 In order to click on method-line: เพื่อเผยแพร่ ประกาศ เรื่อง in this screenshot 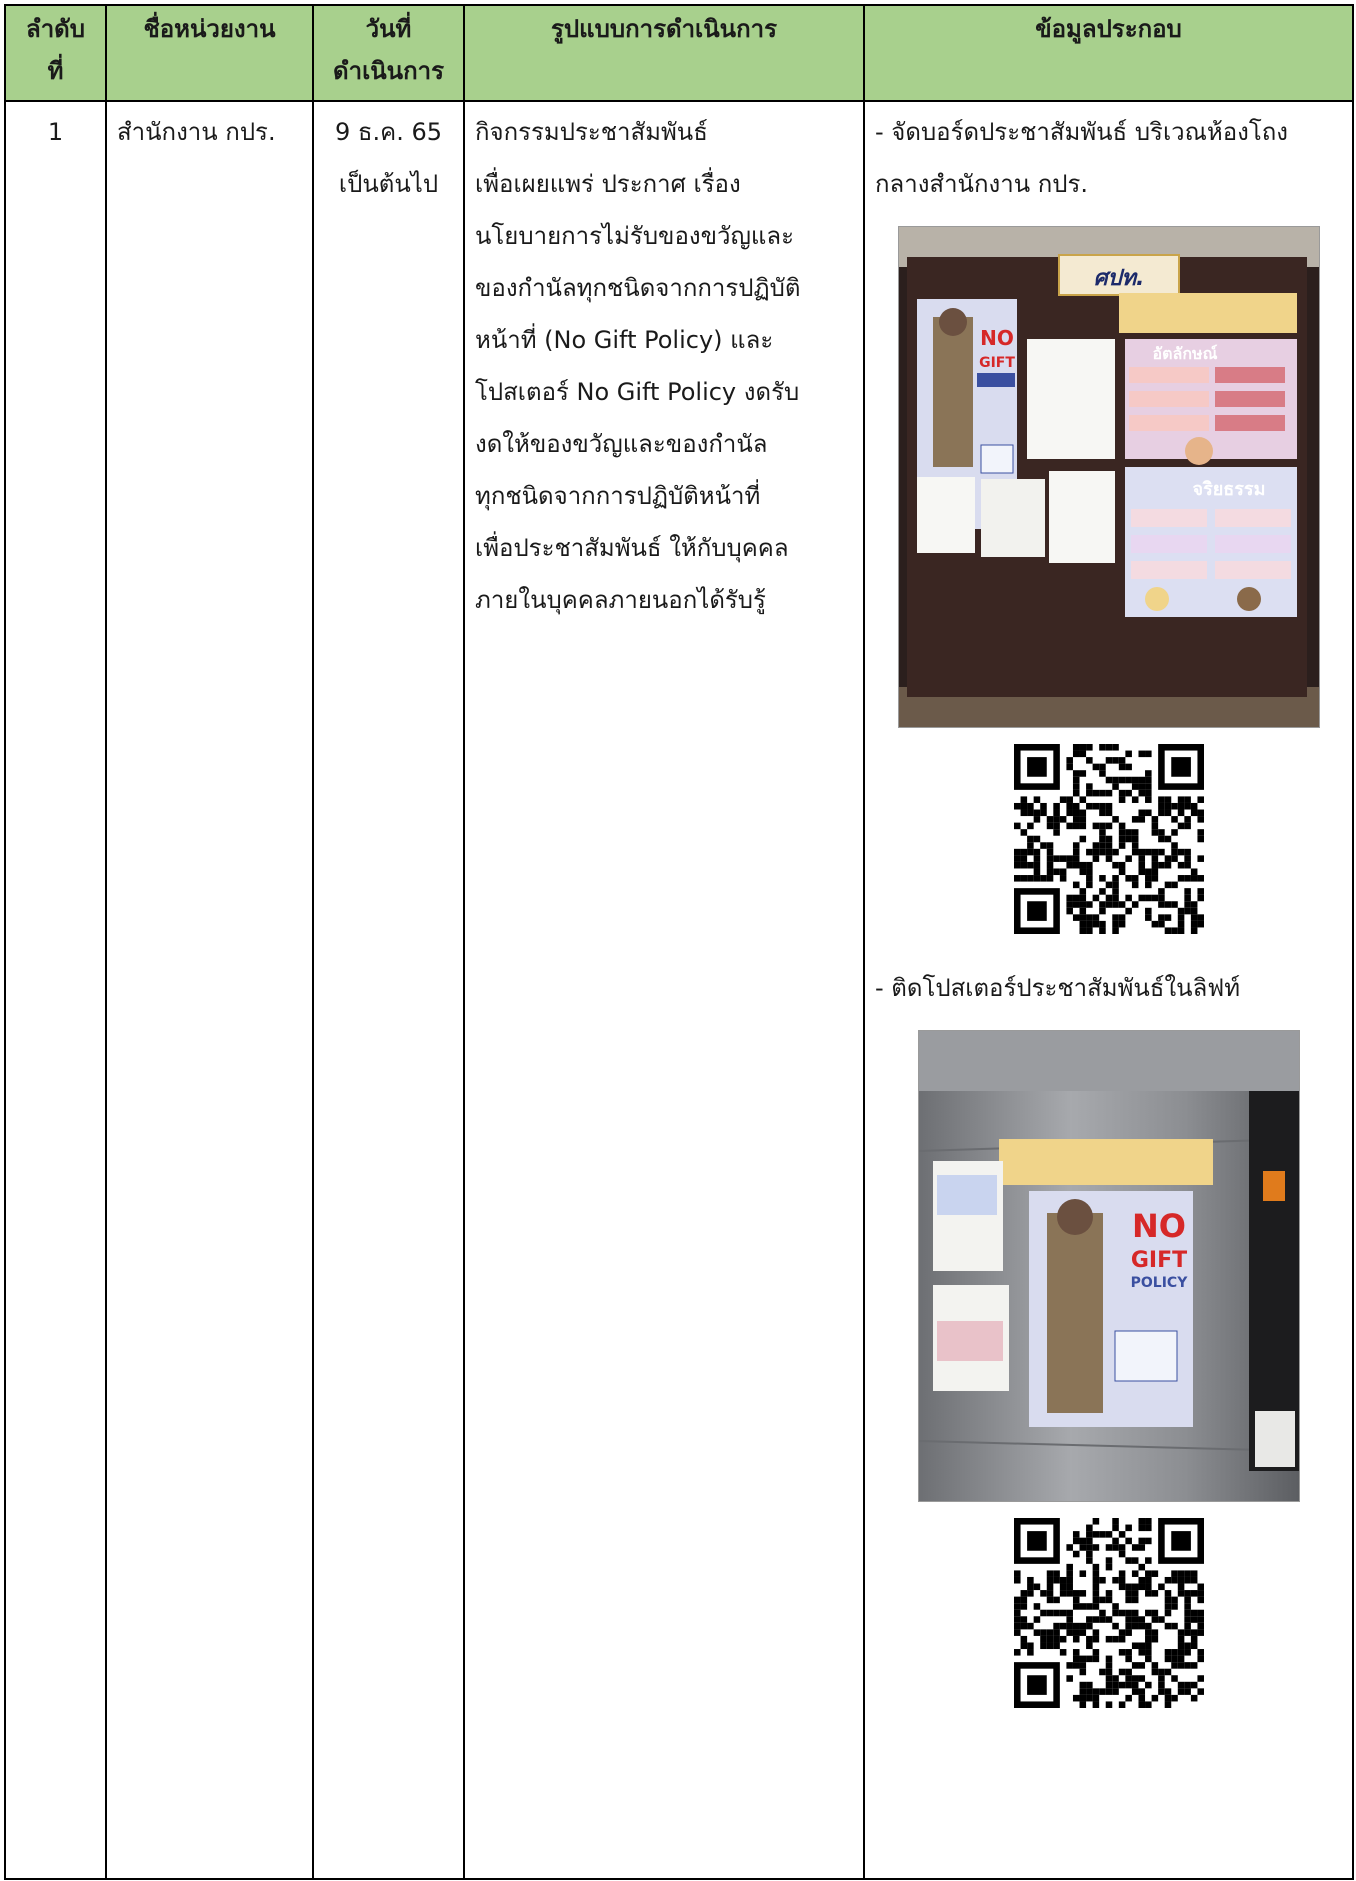, I will do `click(608, 184)`.